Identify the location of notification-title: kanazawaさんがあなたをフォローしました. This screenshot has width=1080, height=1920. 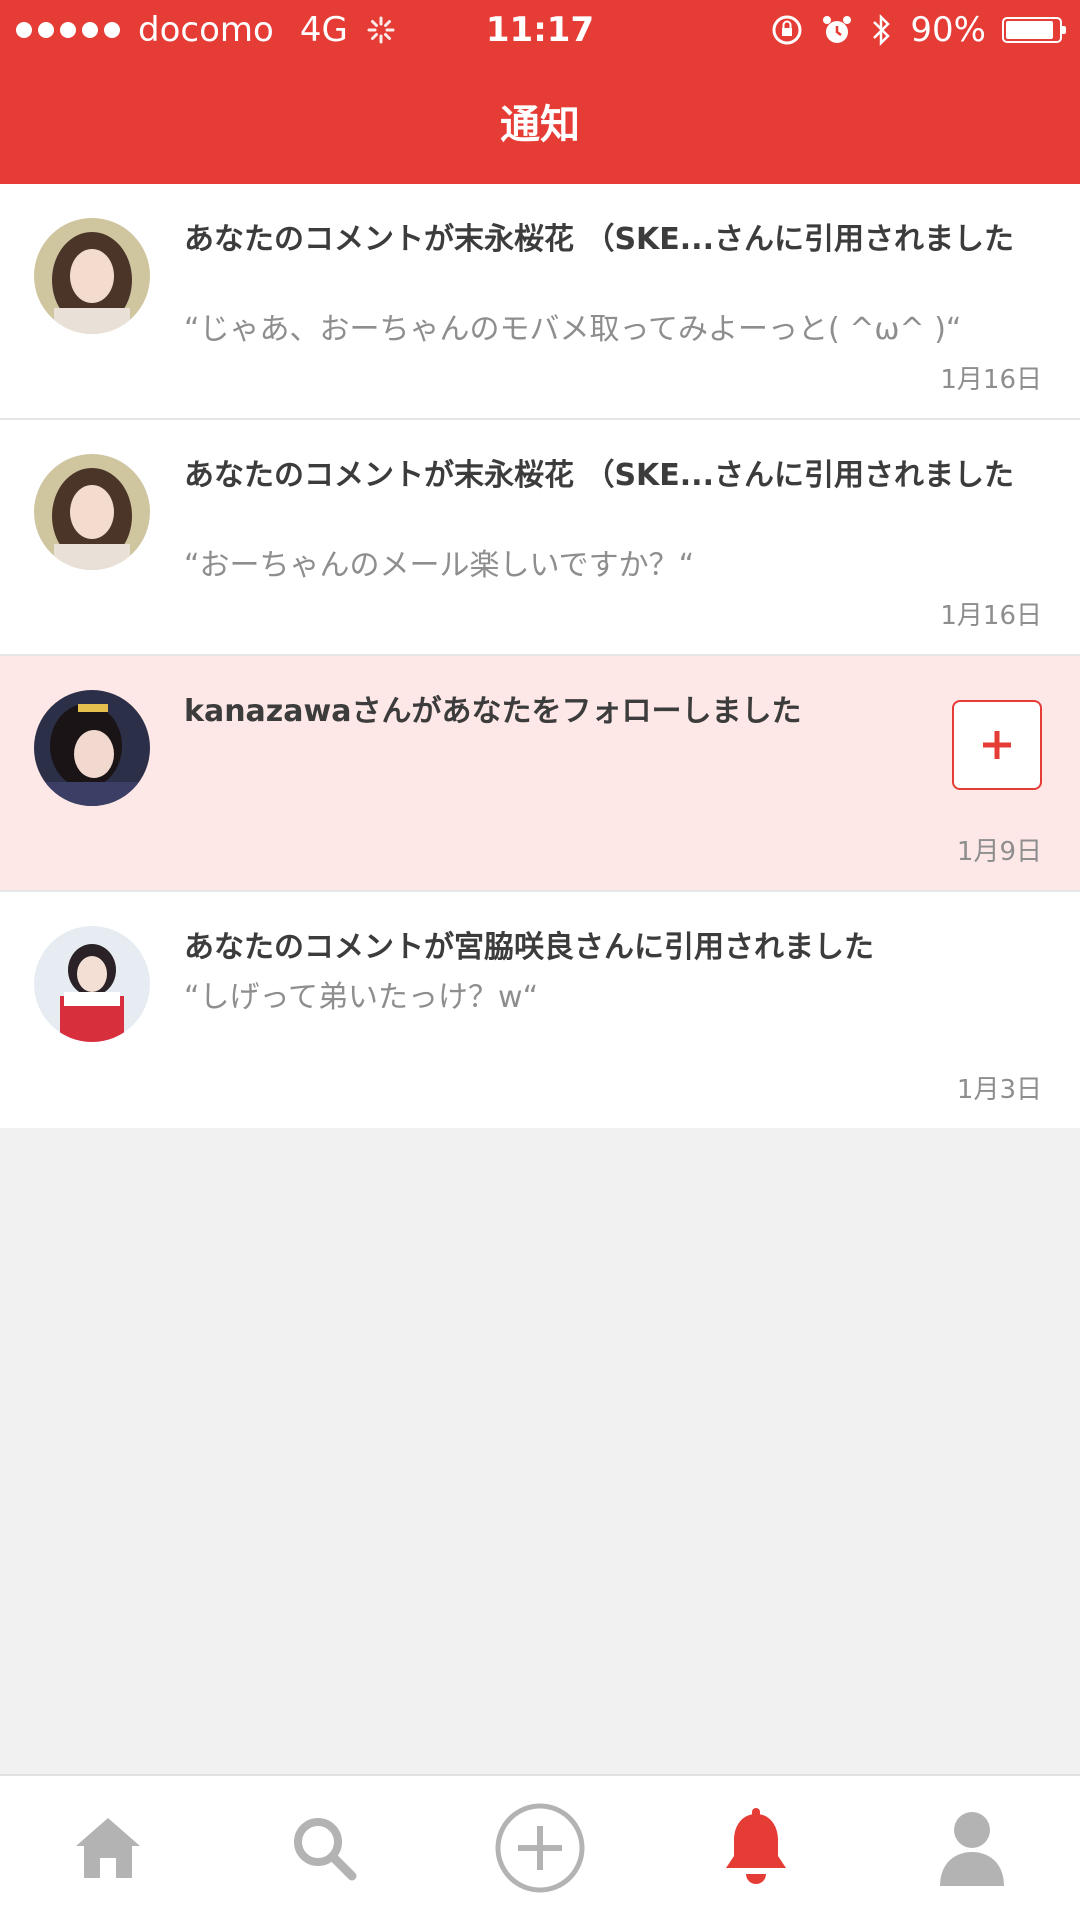
(493, 711).